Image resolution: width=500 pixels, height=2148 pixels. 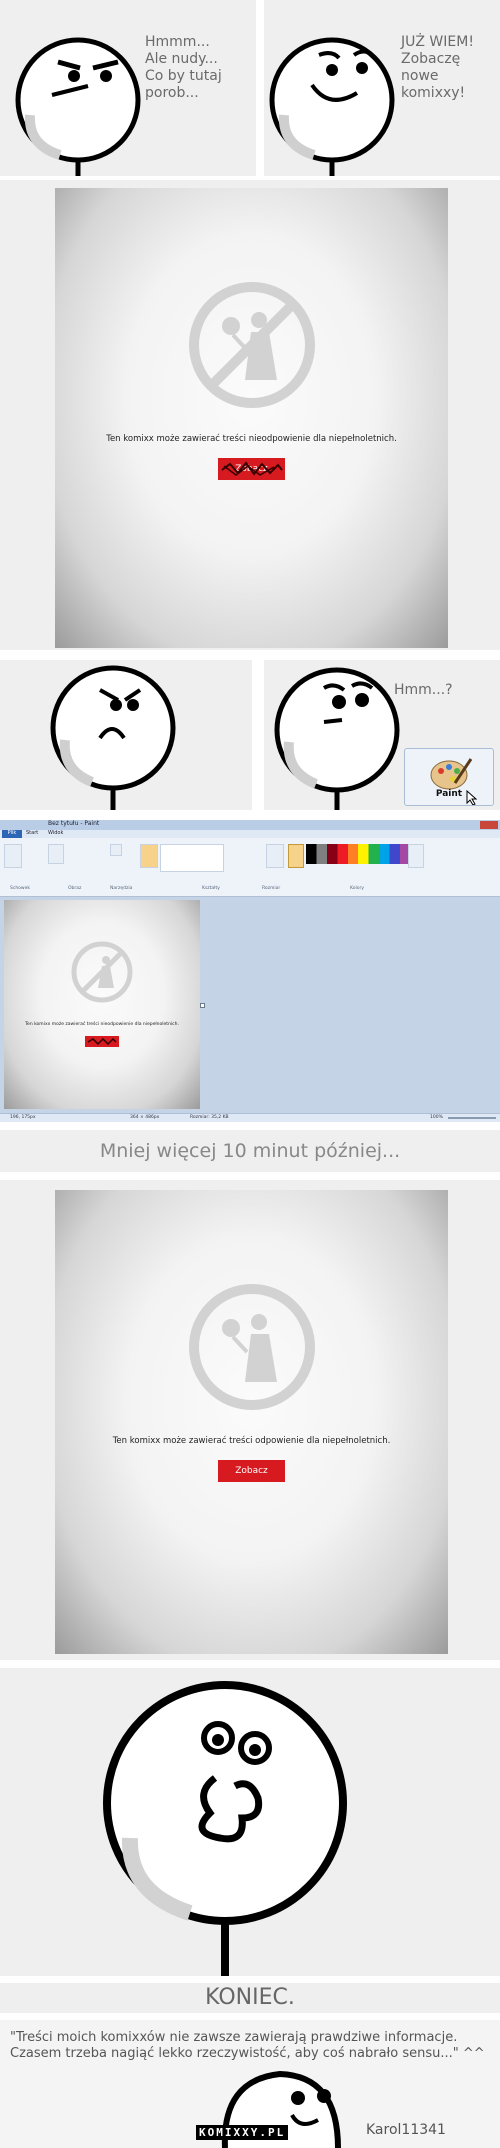 I want to click on paste-button, so click(x=13, y=856).